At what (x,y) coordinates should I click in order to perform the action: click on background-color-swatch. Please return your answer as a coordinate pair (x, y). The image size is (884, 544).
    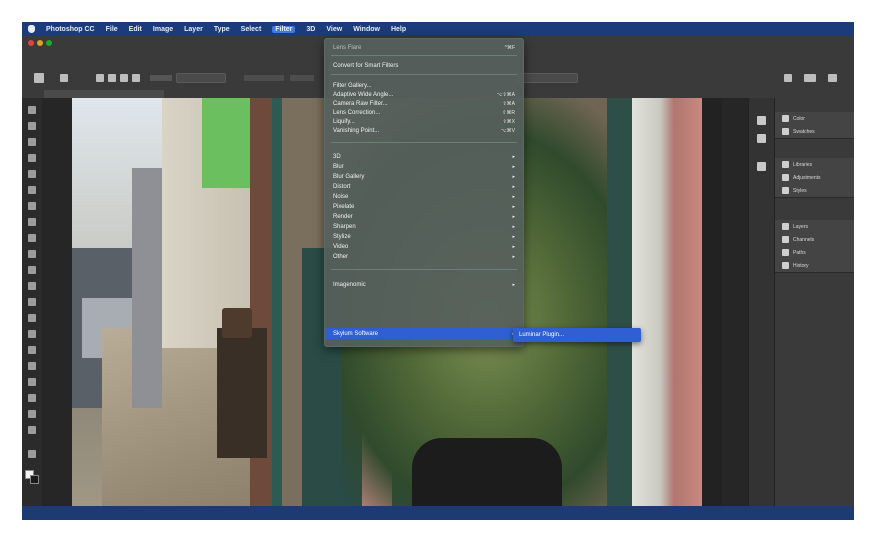
    Looking at the image, I should click on (34, 479).